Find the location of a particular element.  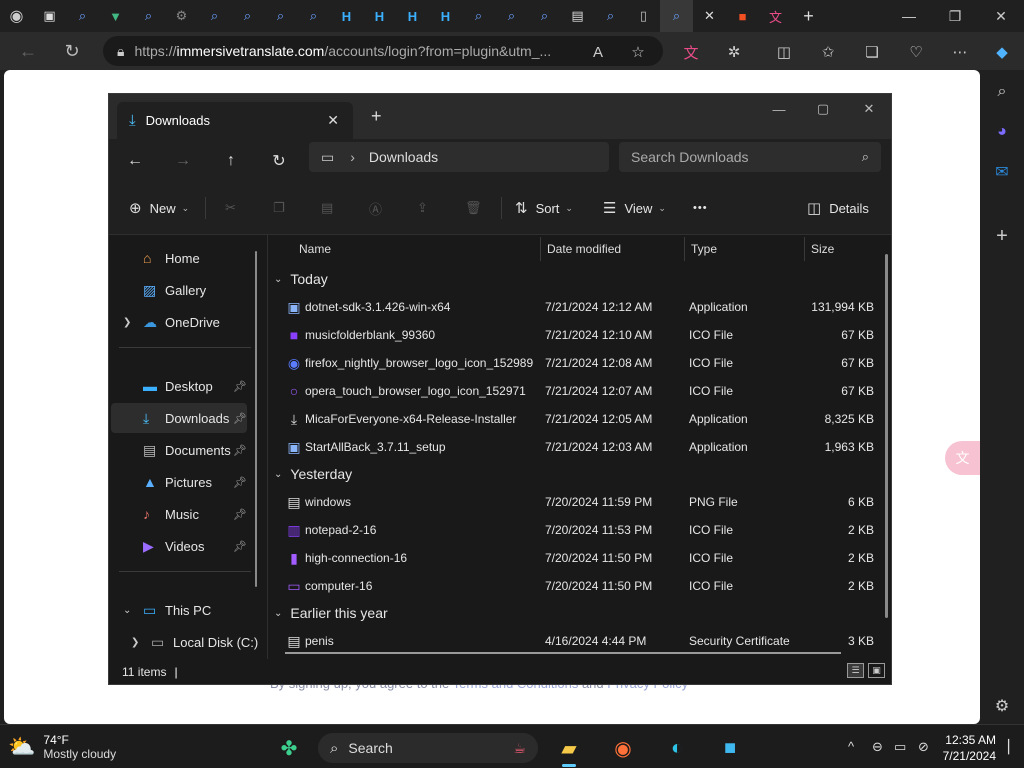

nav-item-localdisk: ❯ ▭ Local Disk (C:) is located at coordinates (184, 642).